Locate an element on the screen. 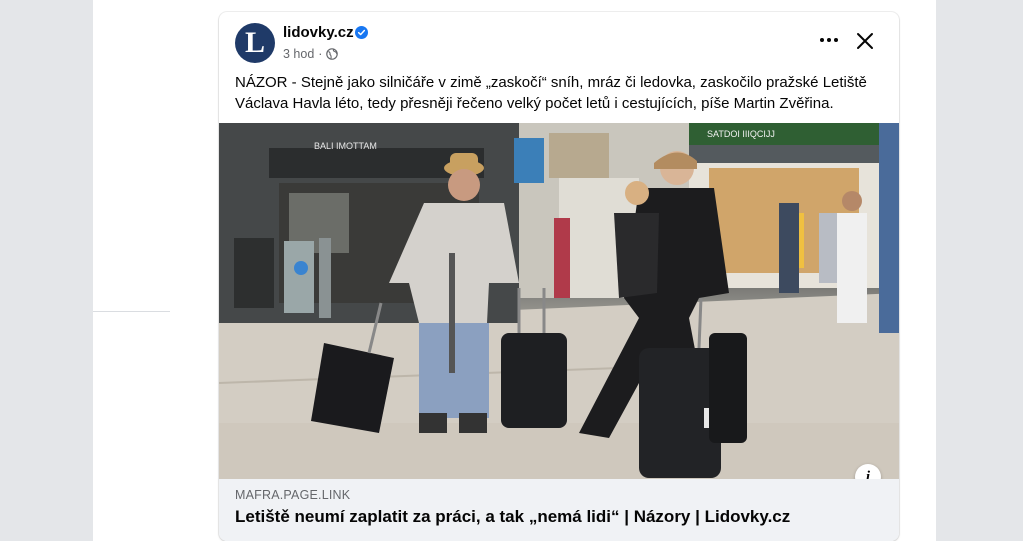 The height and width of the screenshot is (541, 1023). svg-text: SATDOI IIIQCIJJ is located at coordinates (741, 134).